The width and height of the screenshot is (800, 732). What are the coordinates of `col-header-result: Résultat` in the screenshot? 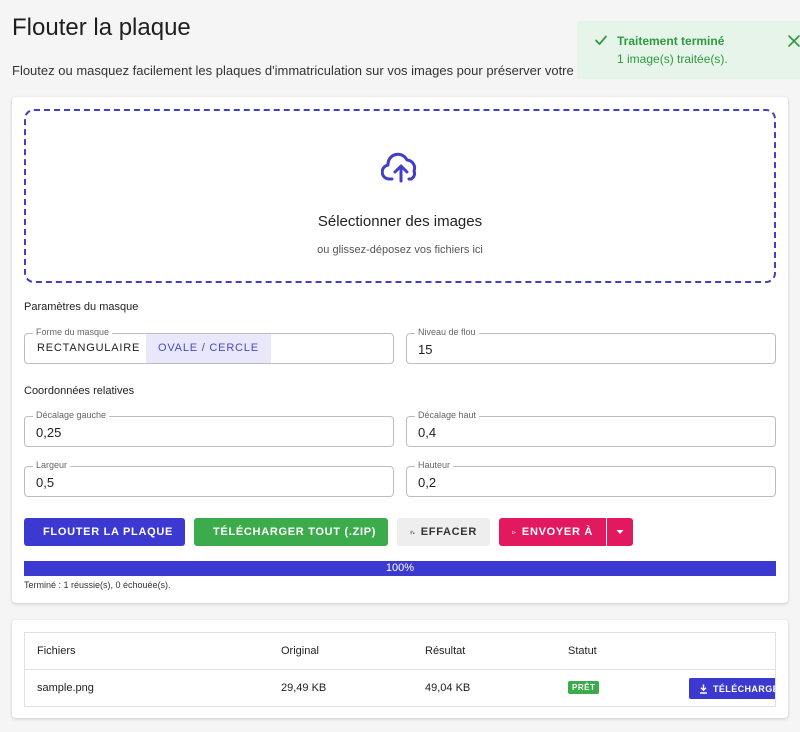 It's located at (445, 651).